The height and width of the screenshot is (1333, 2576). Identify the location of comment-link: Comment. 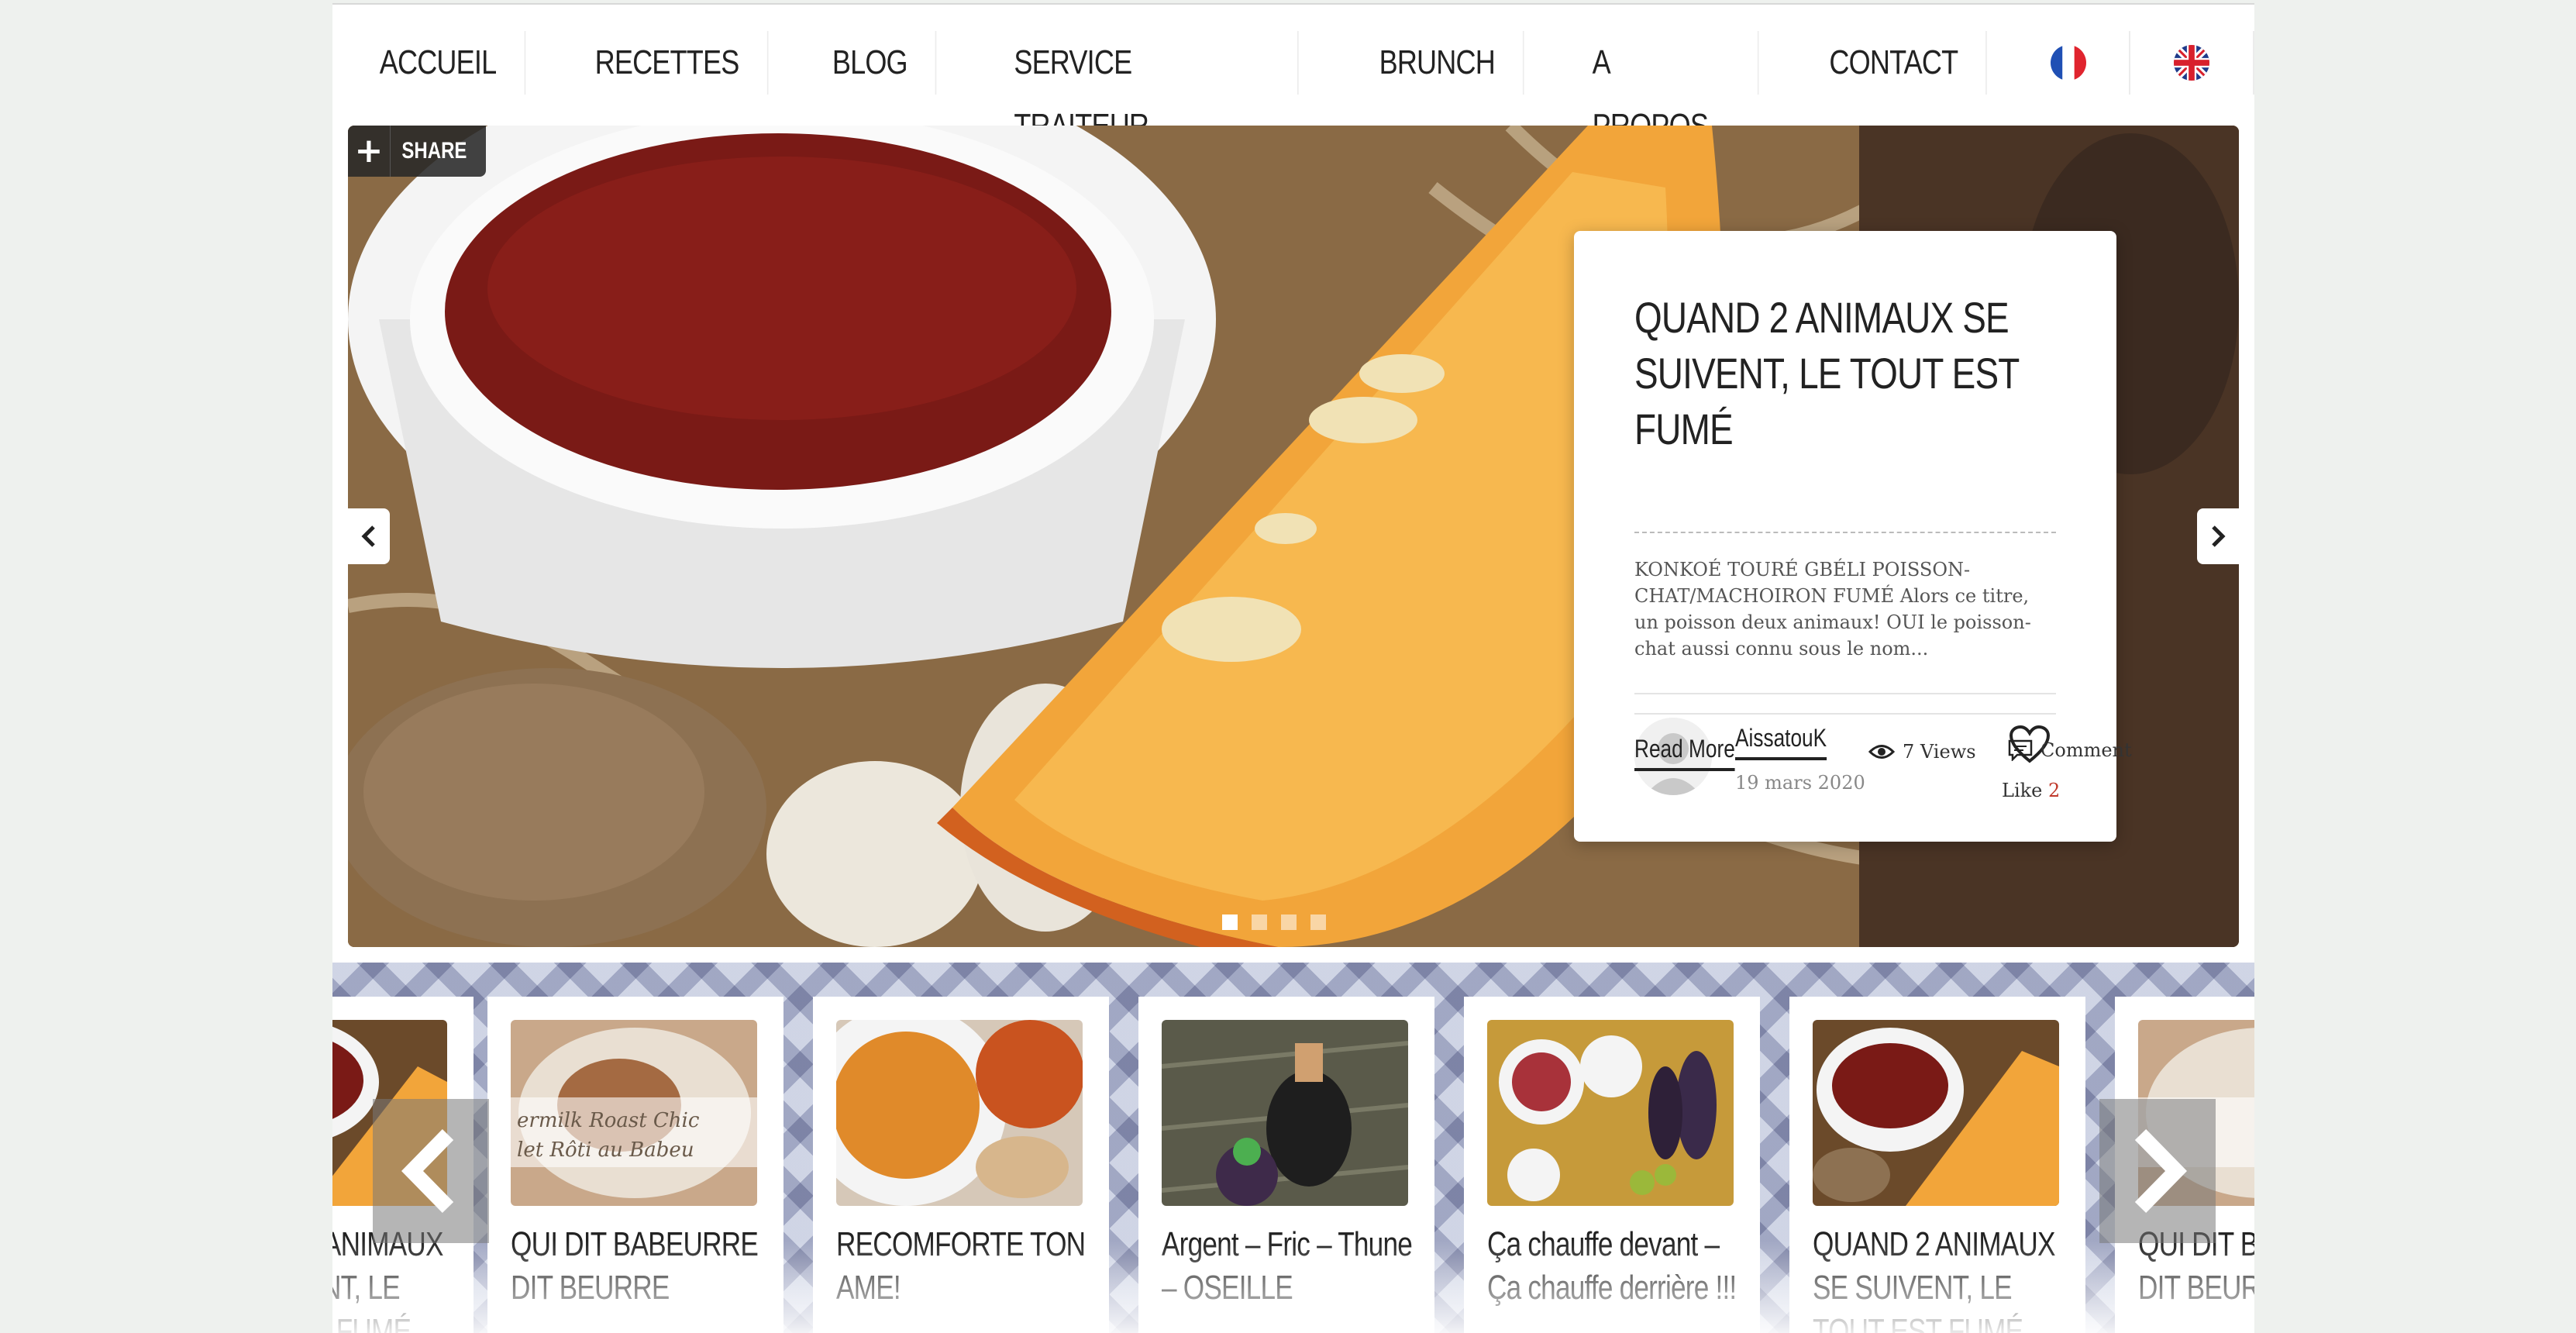
(2070, 750).